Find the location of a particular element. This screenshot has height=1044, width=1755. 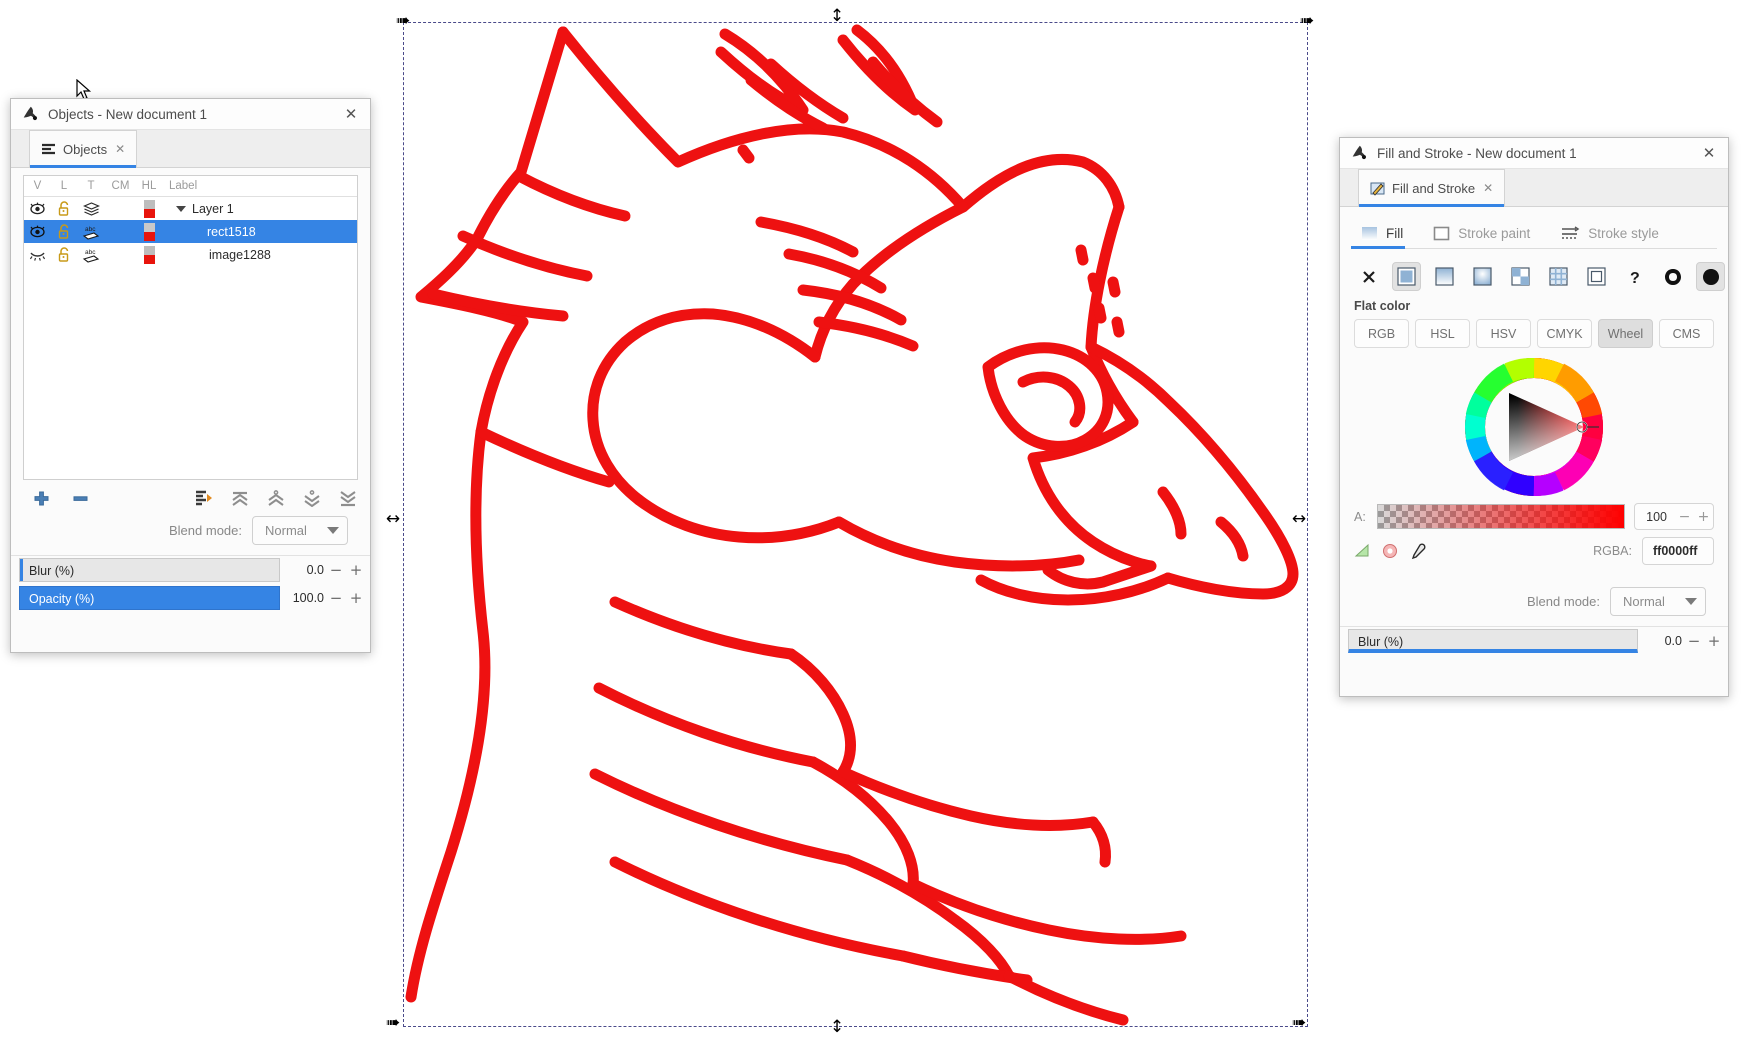

alpha-increment-button: + is located at coordinates (1703, 517).